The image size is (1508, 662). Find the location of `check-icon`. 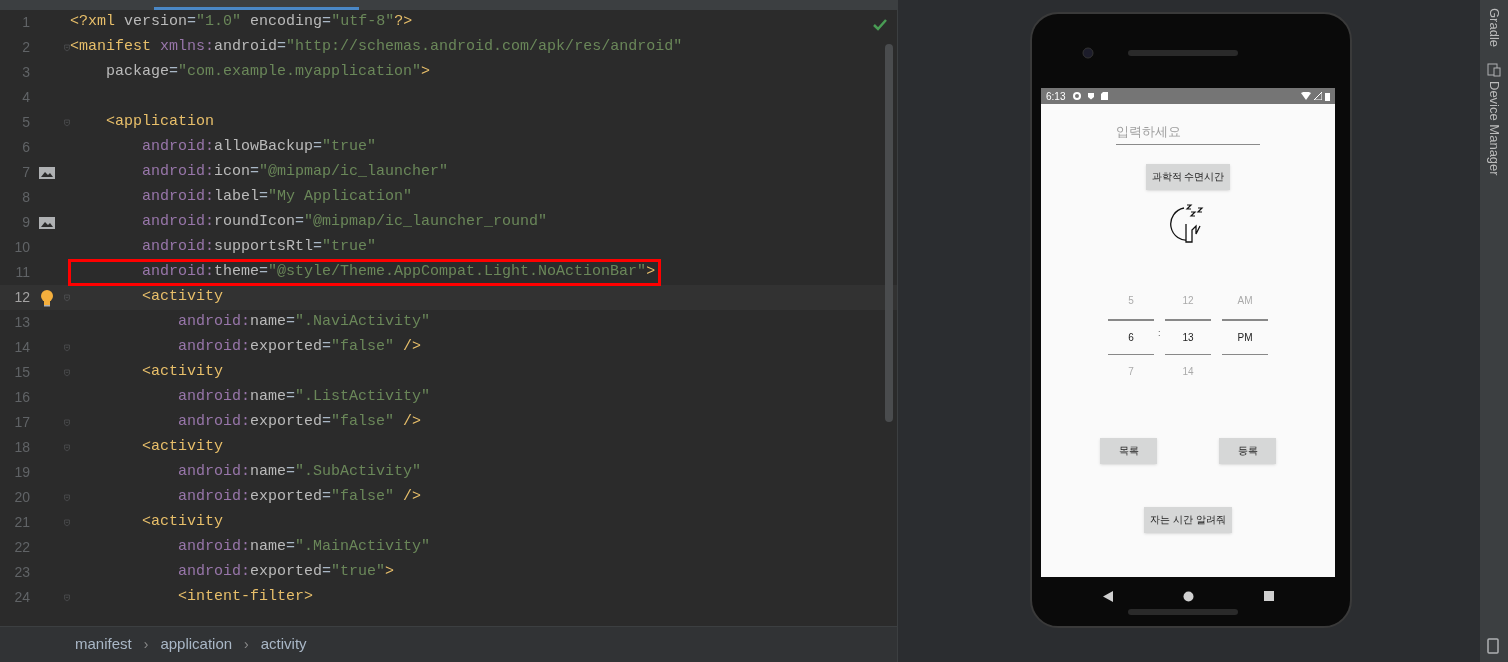

check-icon is located at coordinates (880, 25).